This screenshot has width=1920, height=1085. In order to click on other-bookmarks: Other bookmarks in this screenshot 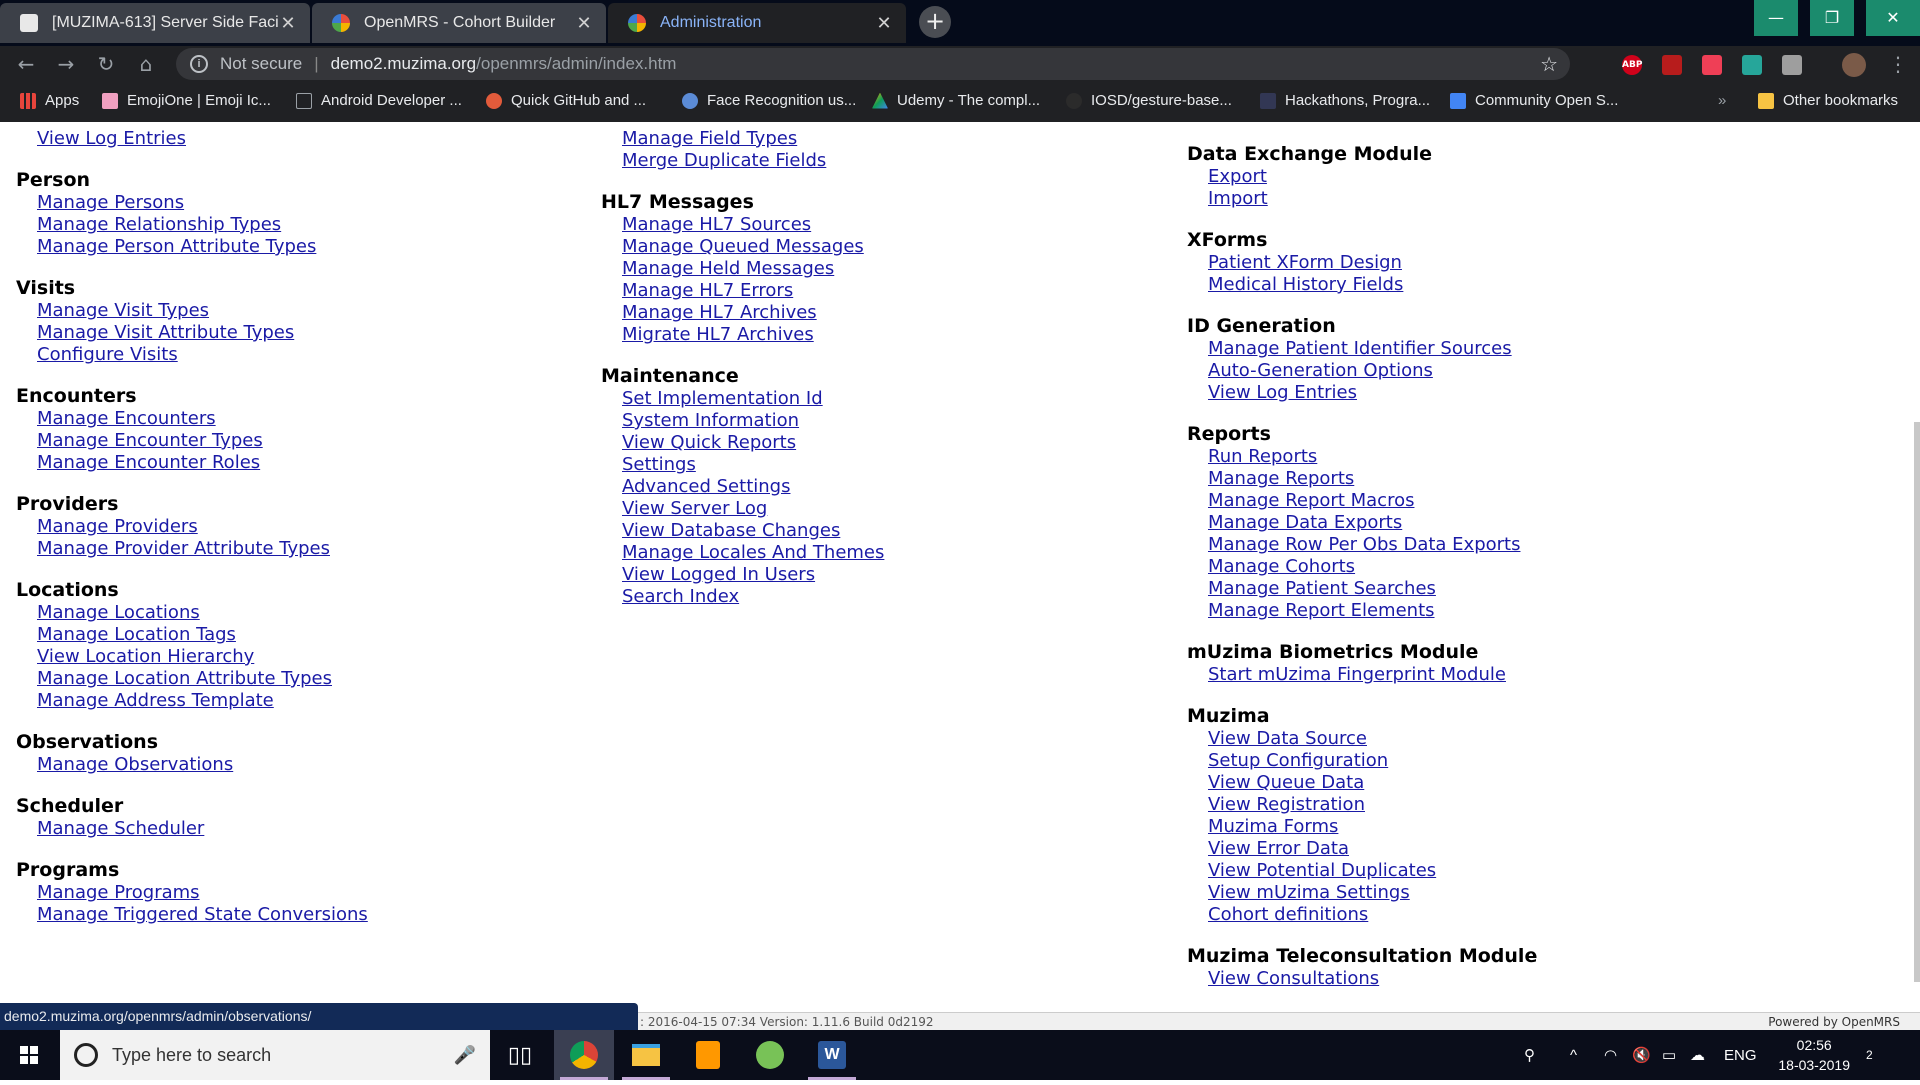, I will do `click(1828, 100)`.